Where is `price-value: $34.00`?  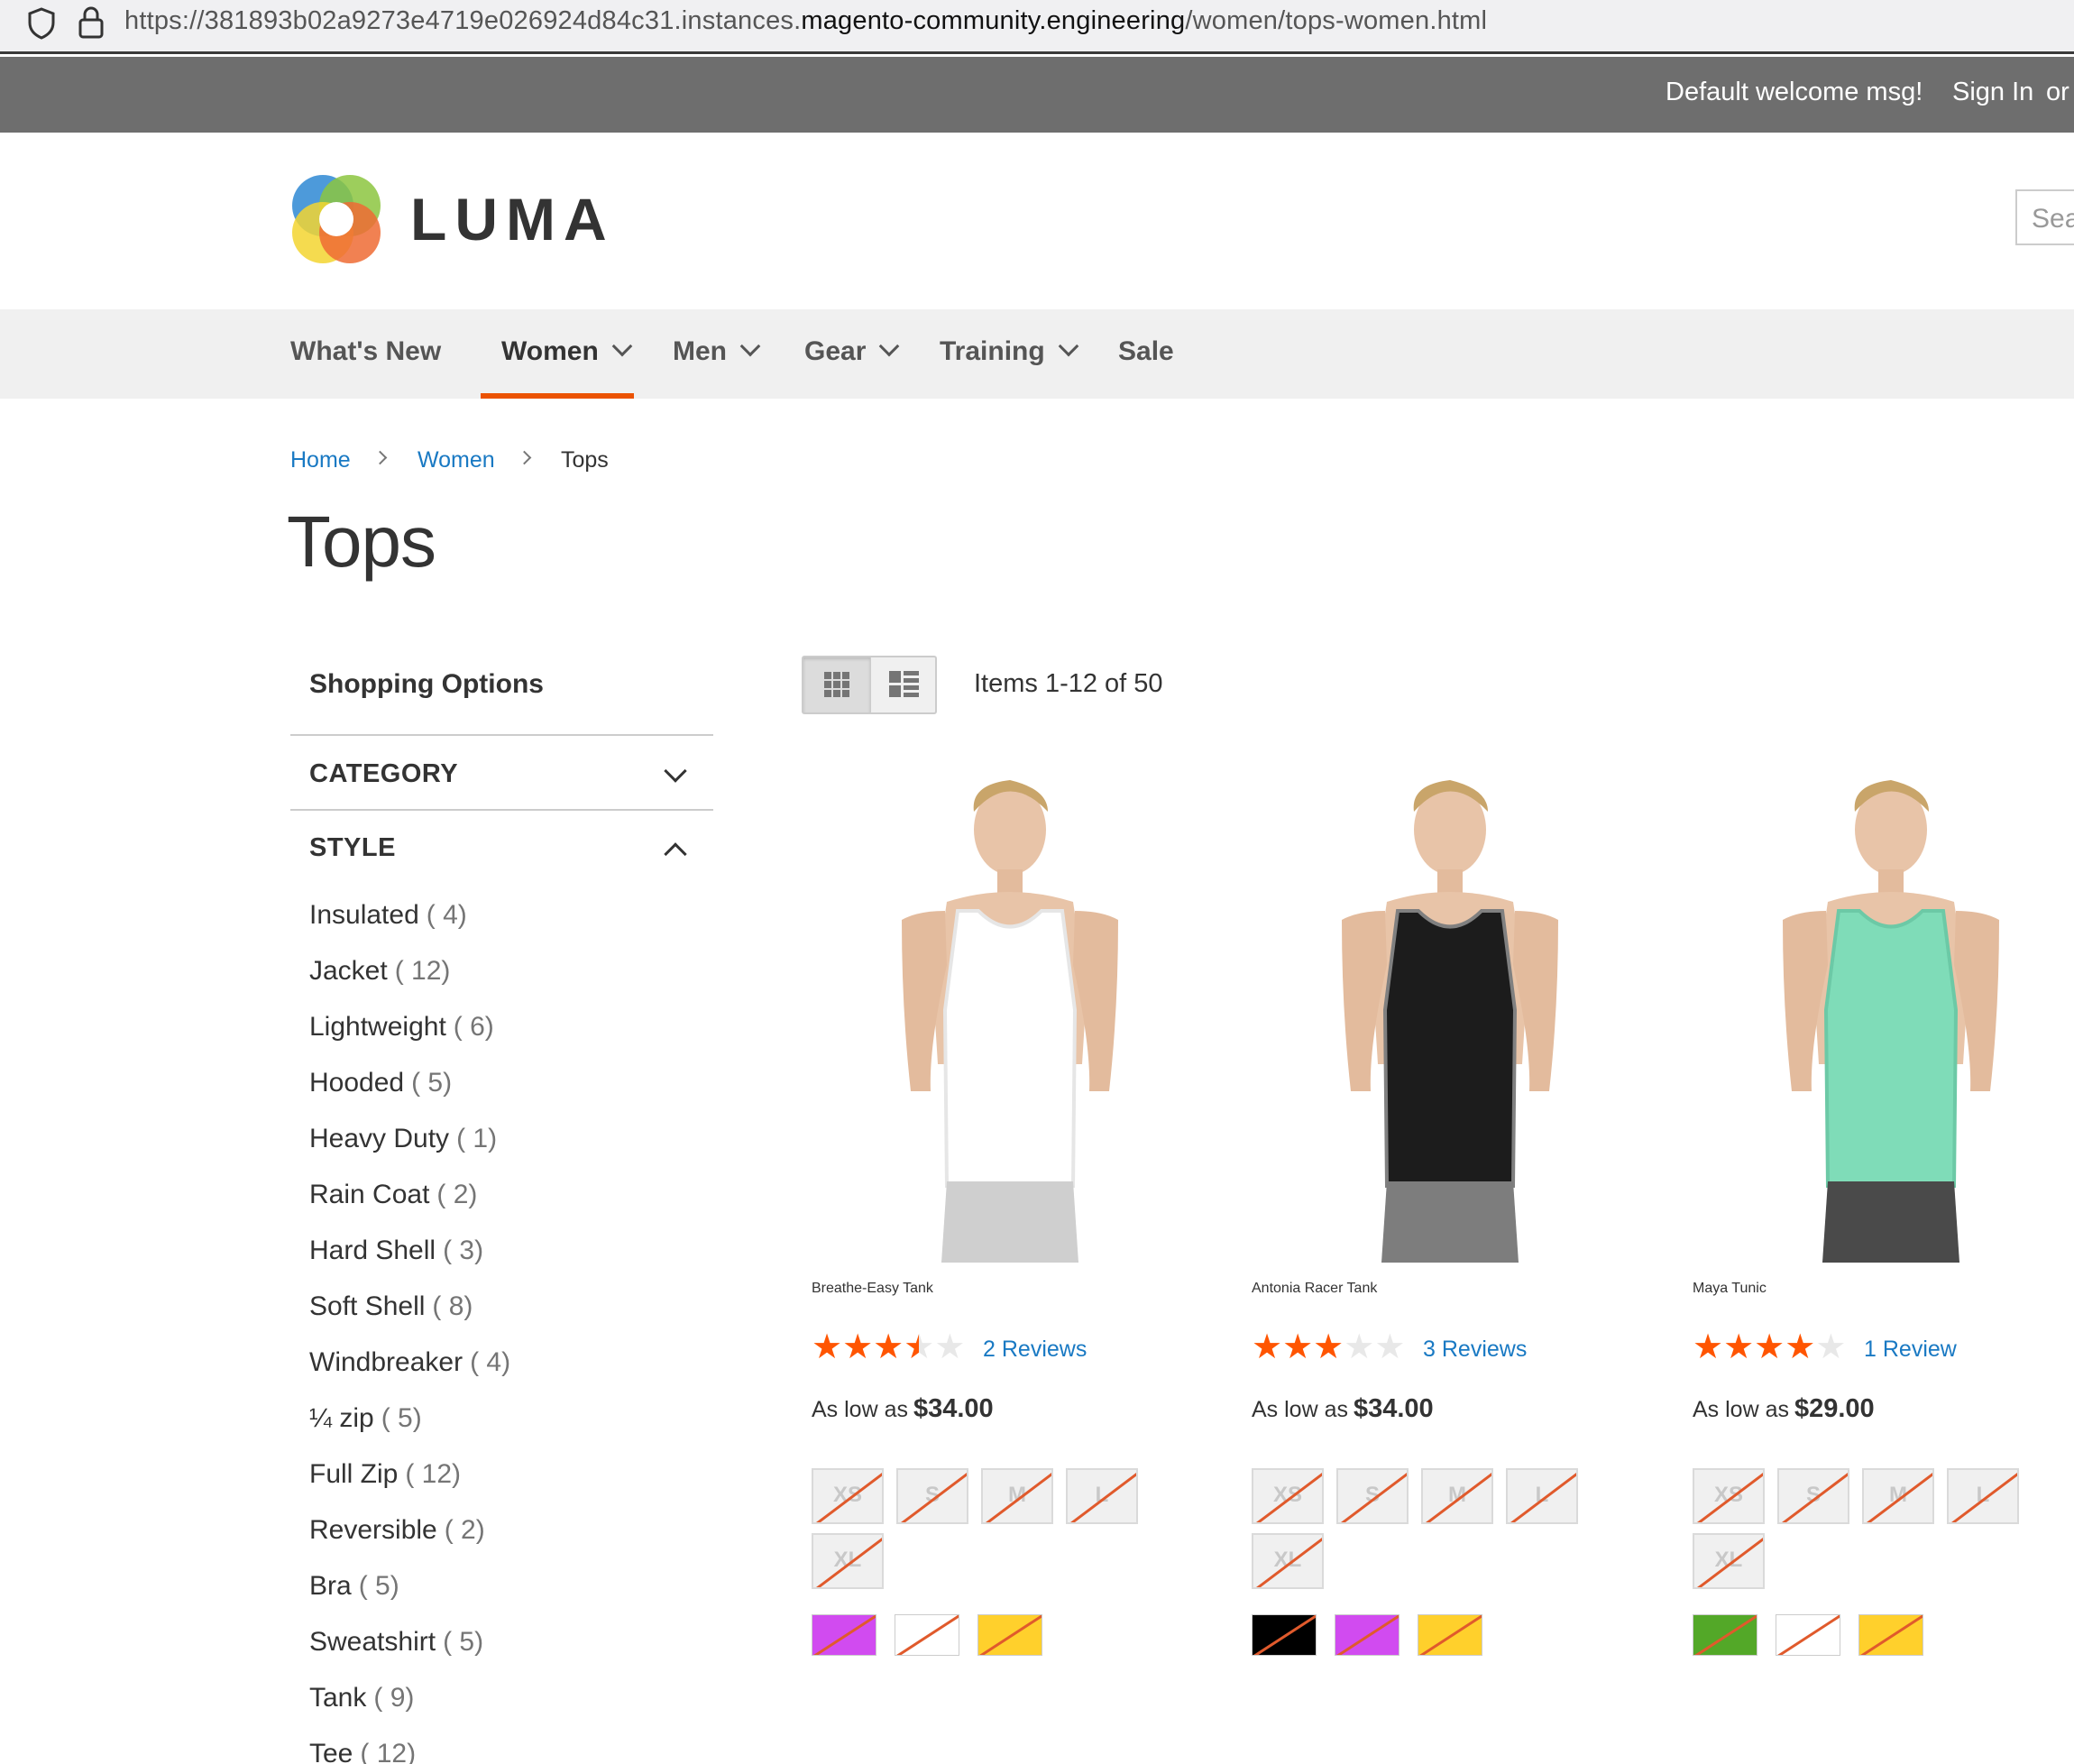 price-value: $34.00 is located at coordinates (1393, 1408).